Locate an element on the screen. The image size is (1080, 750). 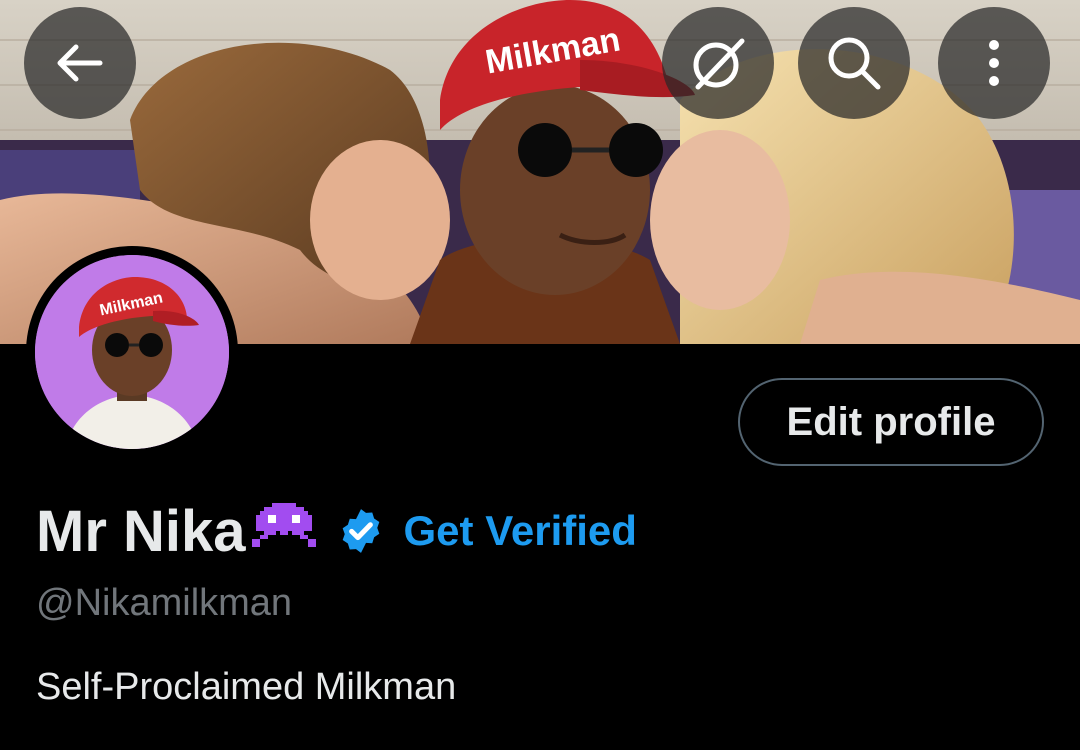
profile-bio: Self-Proclaimed Milkman is located at coordinates (246, 687).